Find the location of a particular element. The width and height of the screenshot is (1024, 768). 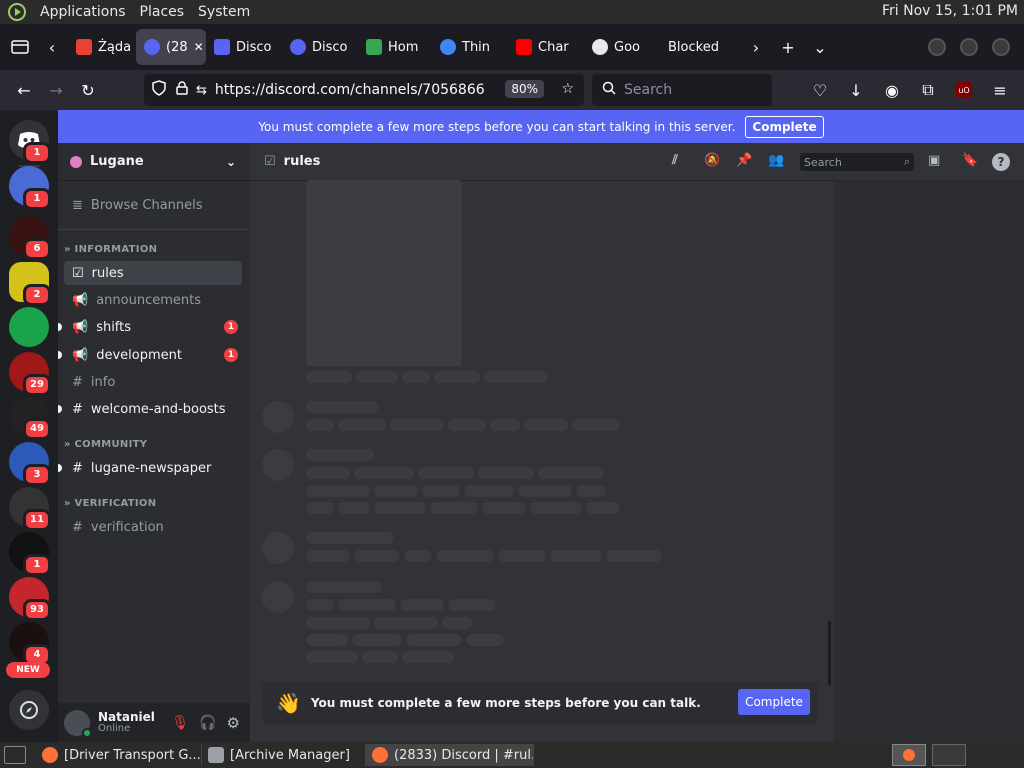

category-information: » INFORMATION is located at coordinates (110, 249).